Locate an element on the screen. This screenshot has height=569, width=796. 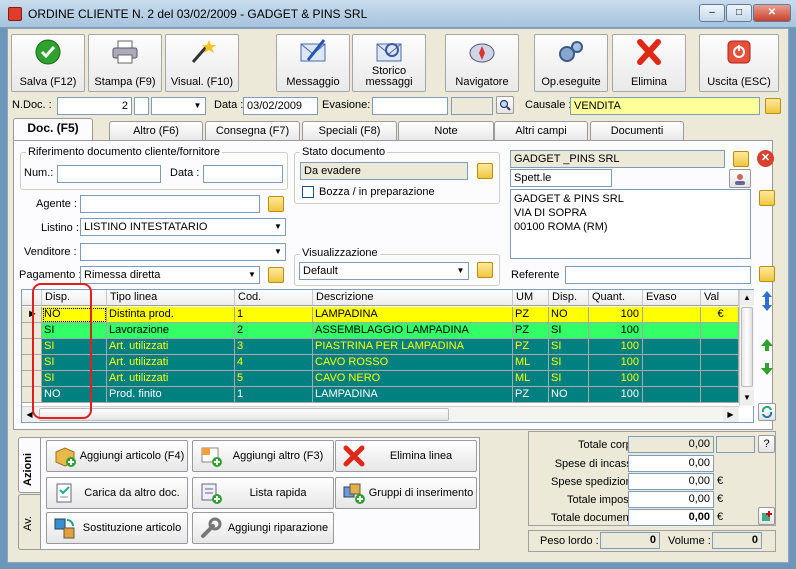
tab-0: Doc. (F5) is located at coordinates (53, 129).